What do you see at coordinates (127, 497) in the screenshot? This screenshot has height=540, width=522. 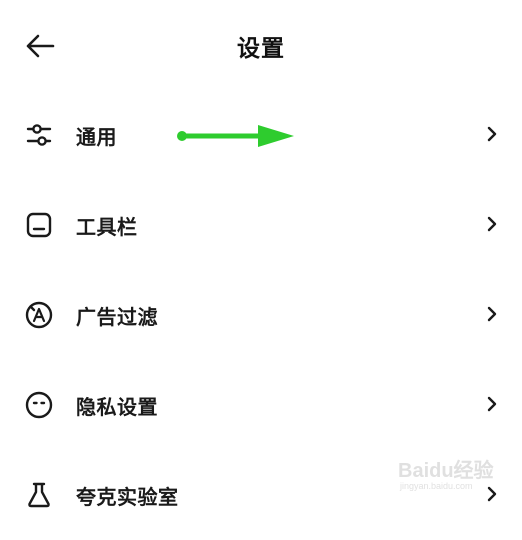 I see `menu-item-label: 夸克实验室` at bounding box center [127, 497].